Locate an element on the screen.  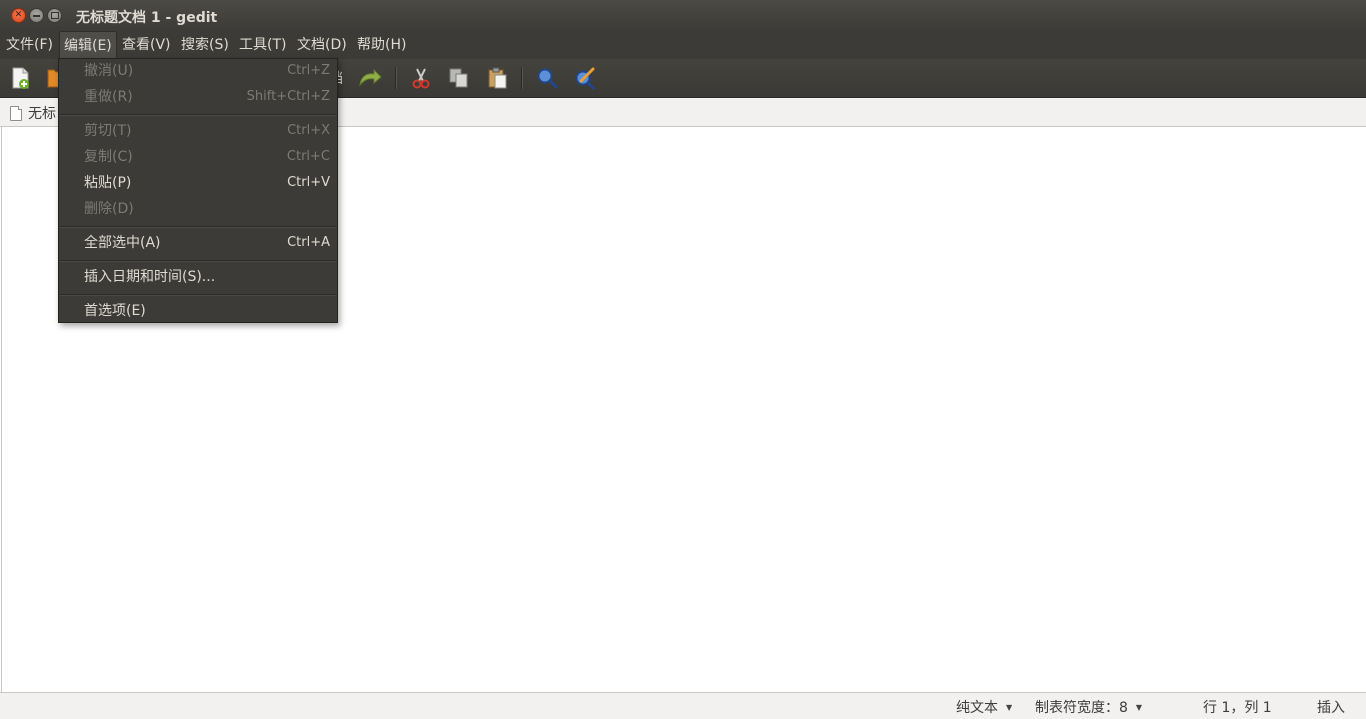
window-minimize-button is located at coordinates (36, 15).